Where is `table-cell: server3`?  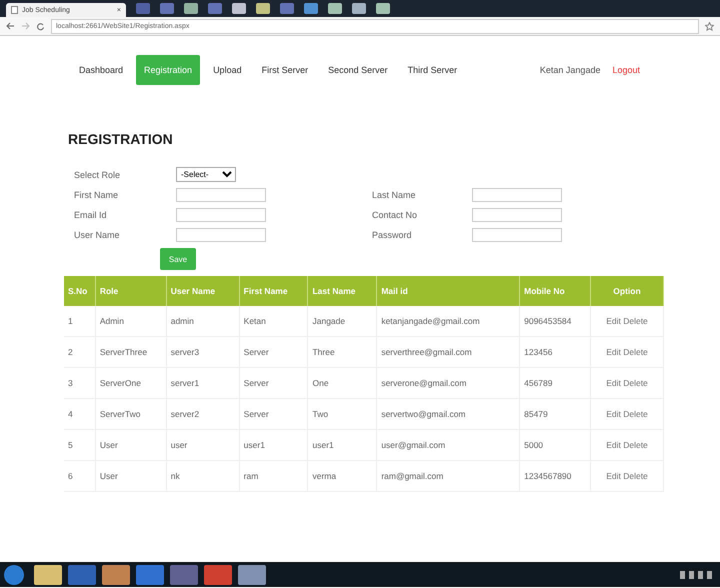 table-cell: server3 is located at coordinates (203, 352).